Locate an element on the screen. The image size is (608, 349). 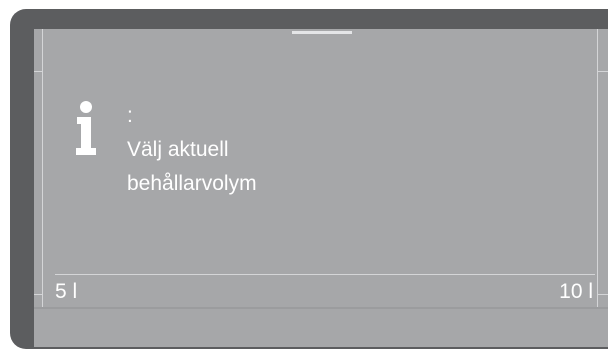
message-colon: : is located at coordinates (130, 115).